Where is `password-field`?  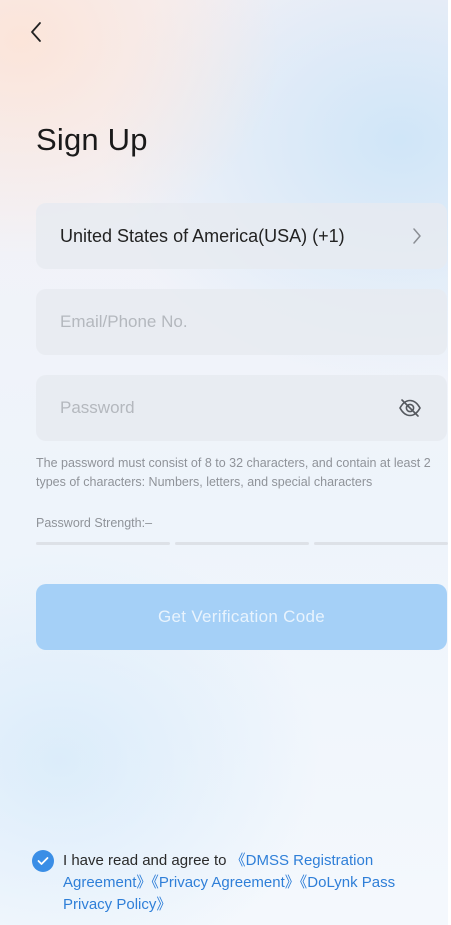 password-field is located at coordinates (241, 408).